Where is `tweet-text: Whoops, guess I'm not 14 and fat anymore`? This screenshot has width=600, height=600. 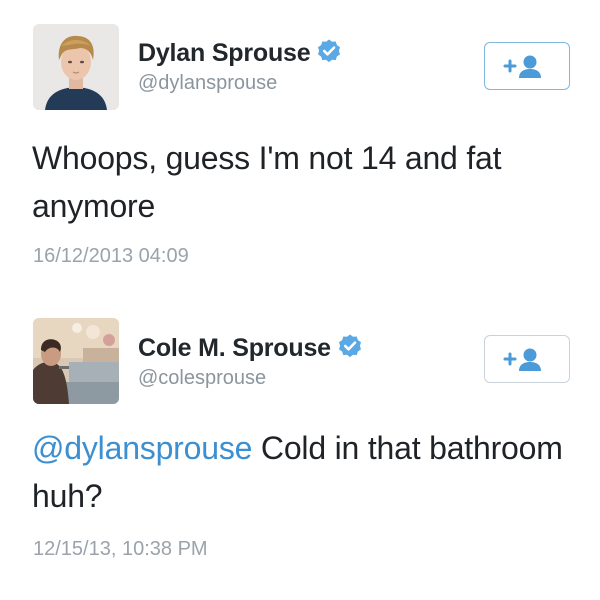
tweet-text: Whoops, guess I'm not 14 and fat anymore is located at coordinates (267, 182).